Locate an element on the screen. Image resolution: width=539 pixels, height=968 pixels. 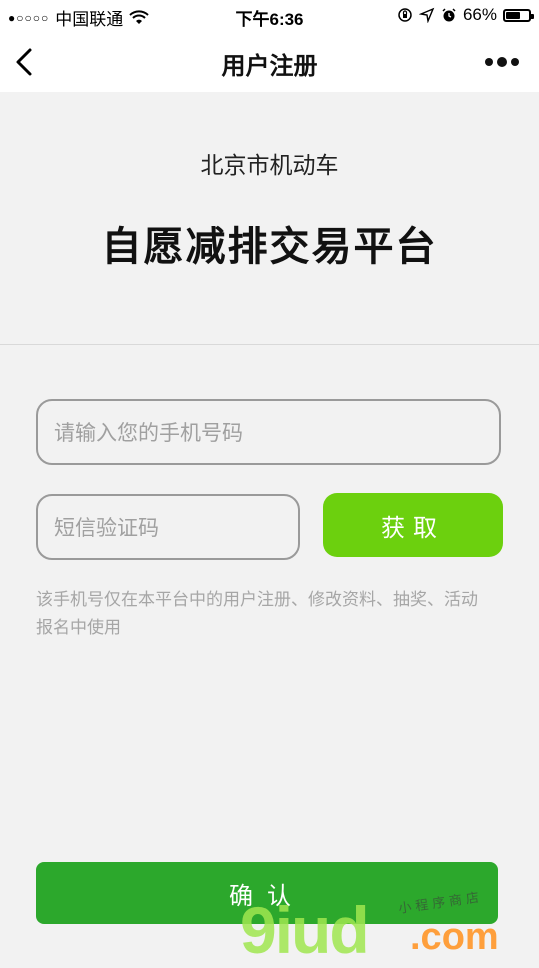
phone-number-input: 请输入您的手机号码 is located at coordinates (268, 432).